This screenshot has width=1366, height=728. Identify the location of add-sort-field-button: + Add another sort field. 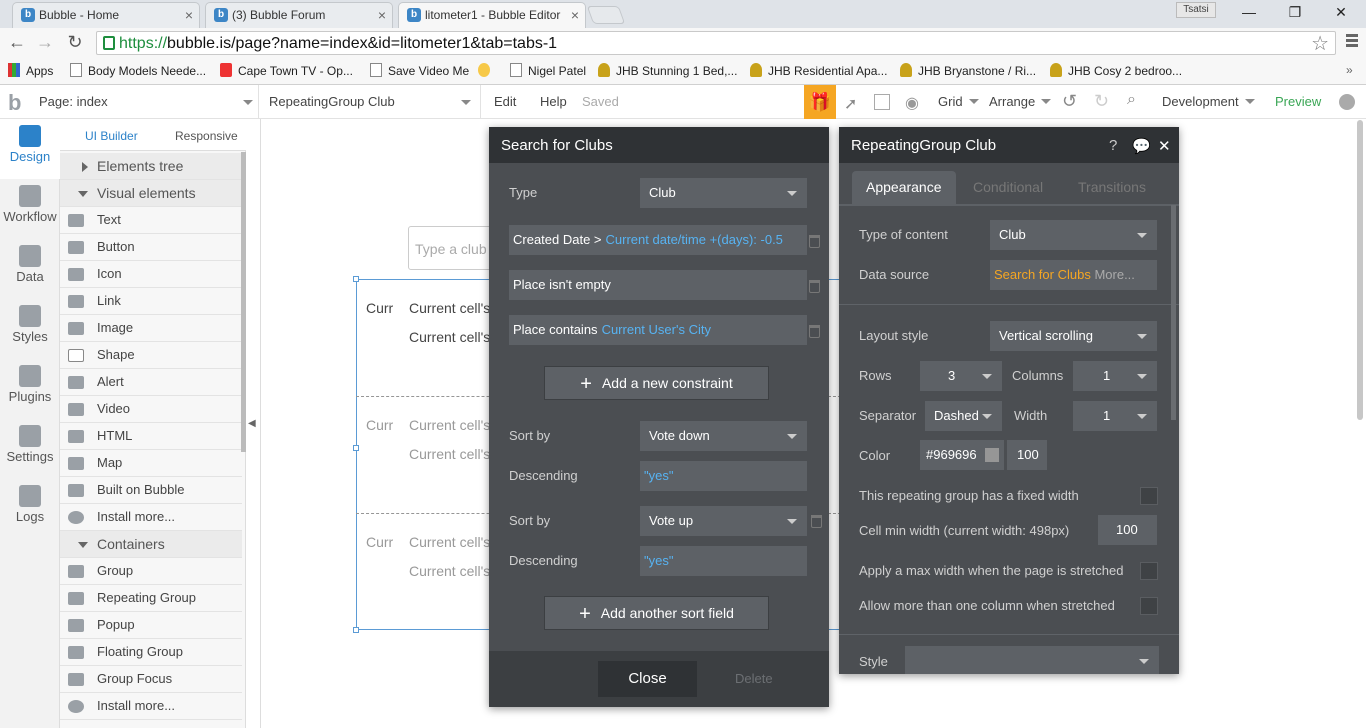
(656, 613).